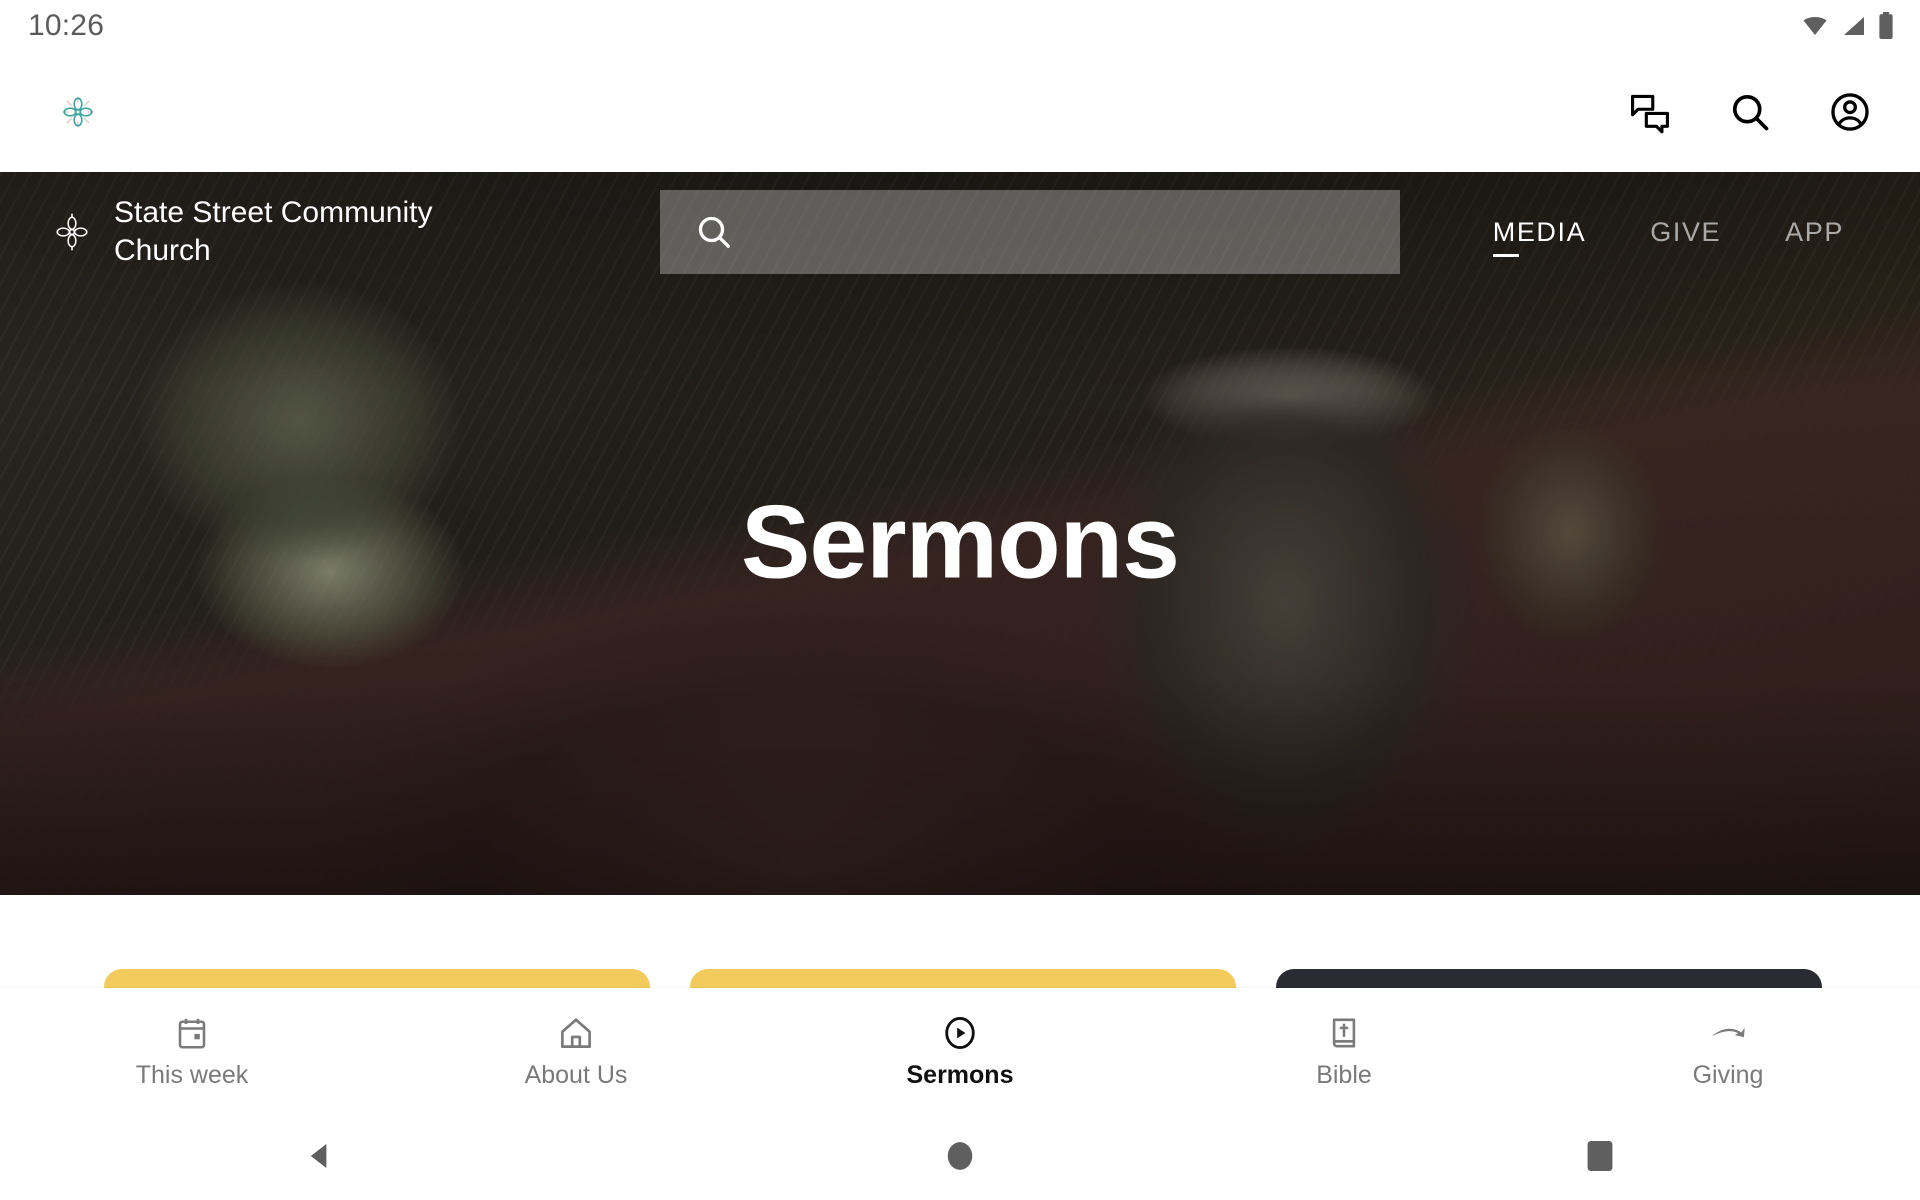 This screenshot has height=1200, width=1920. I want to click on status-clock: 10:26, so click(66, 25).